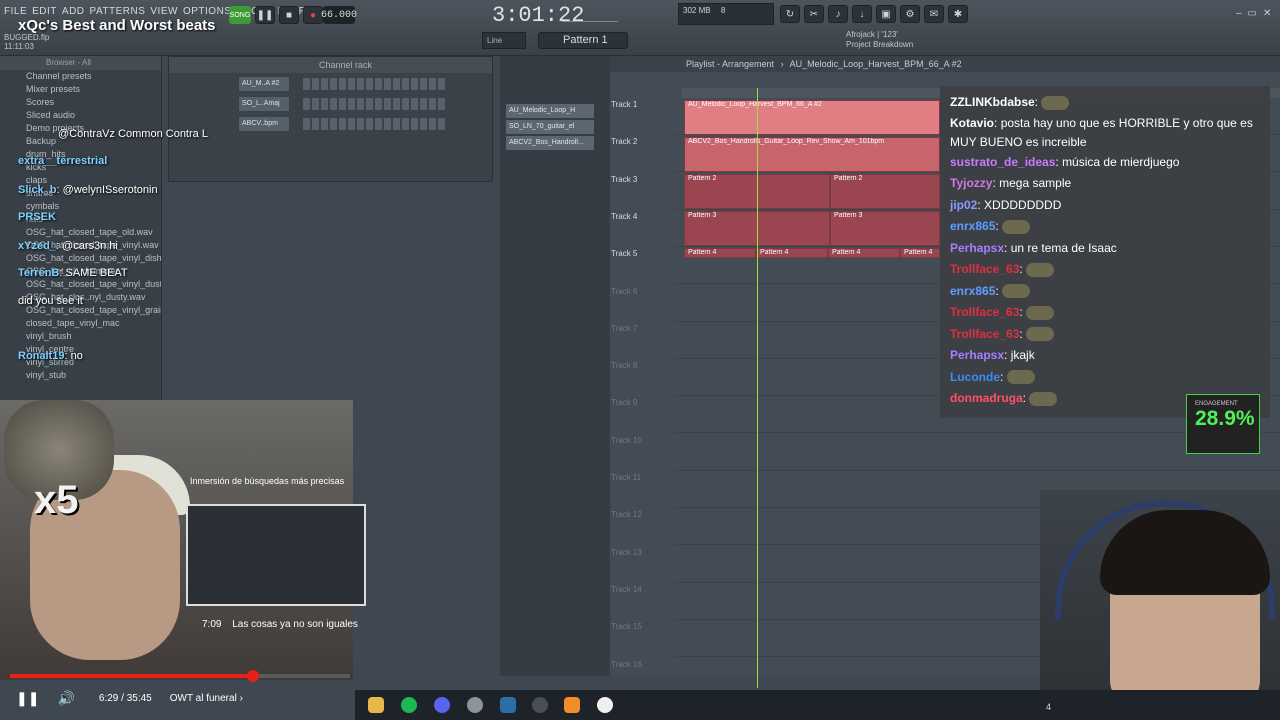  I want to click on menu-item: EDIT, so click(44, 11).